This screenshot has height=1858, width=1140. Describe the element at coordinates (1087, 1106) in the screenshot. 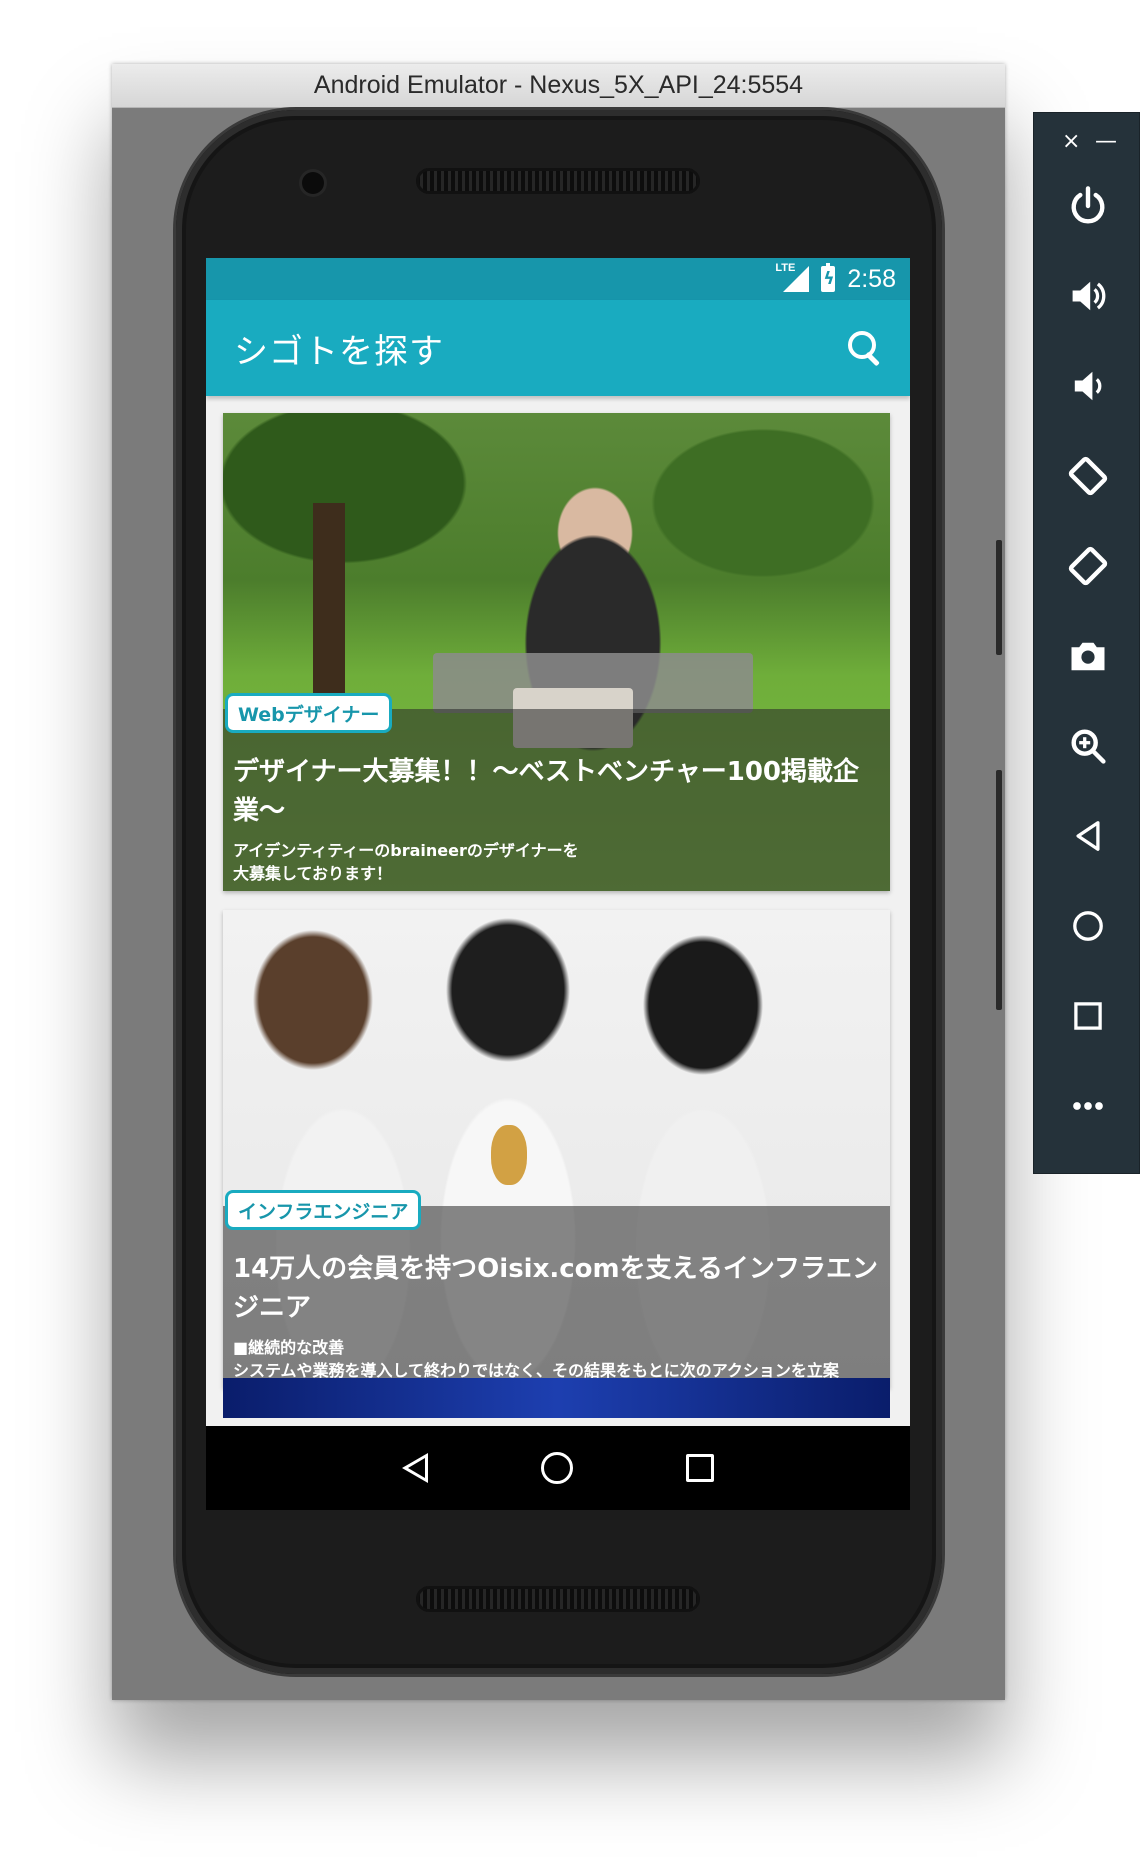

I see `more-icon` at that location.